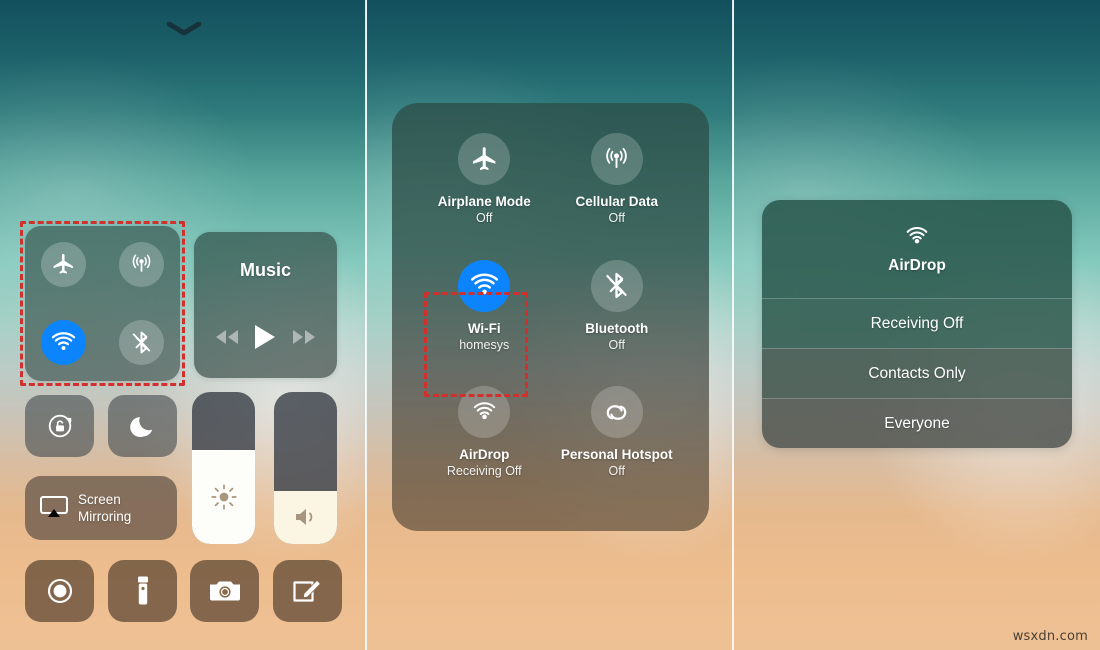  I want to click on tile-personal-hotspot: Personal Hotspot Off, so click(617, 449).